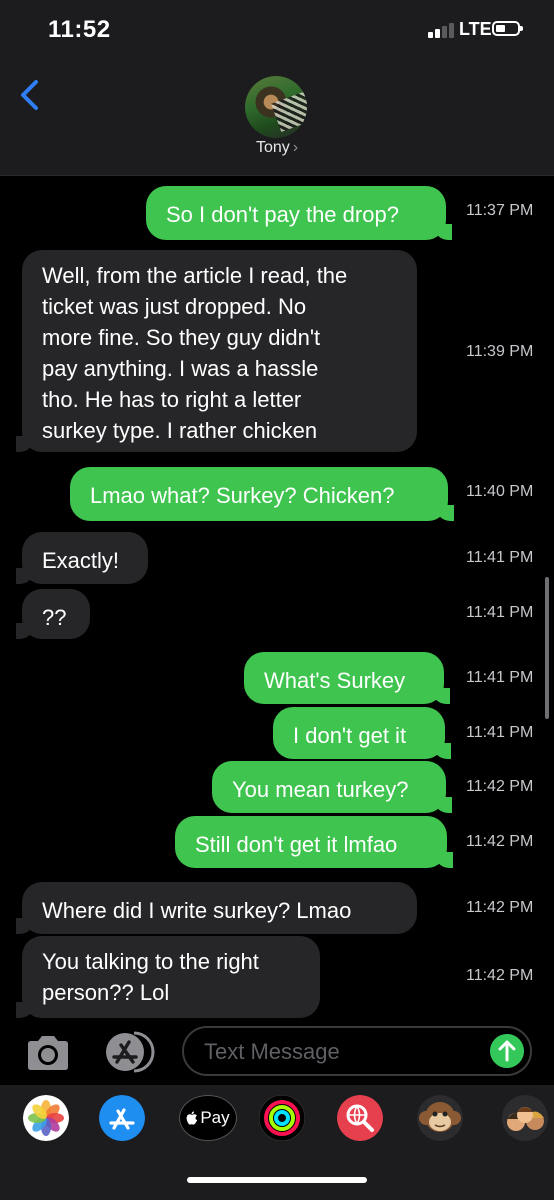 This screenshot has width=554, height=1200. I want to click on contact-avatar, so click(276, 107).